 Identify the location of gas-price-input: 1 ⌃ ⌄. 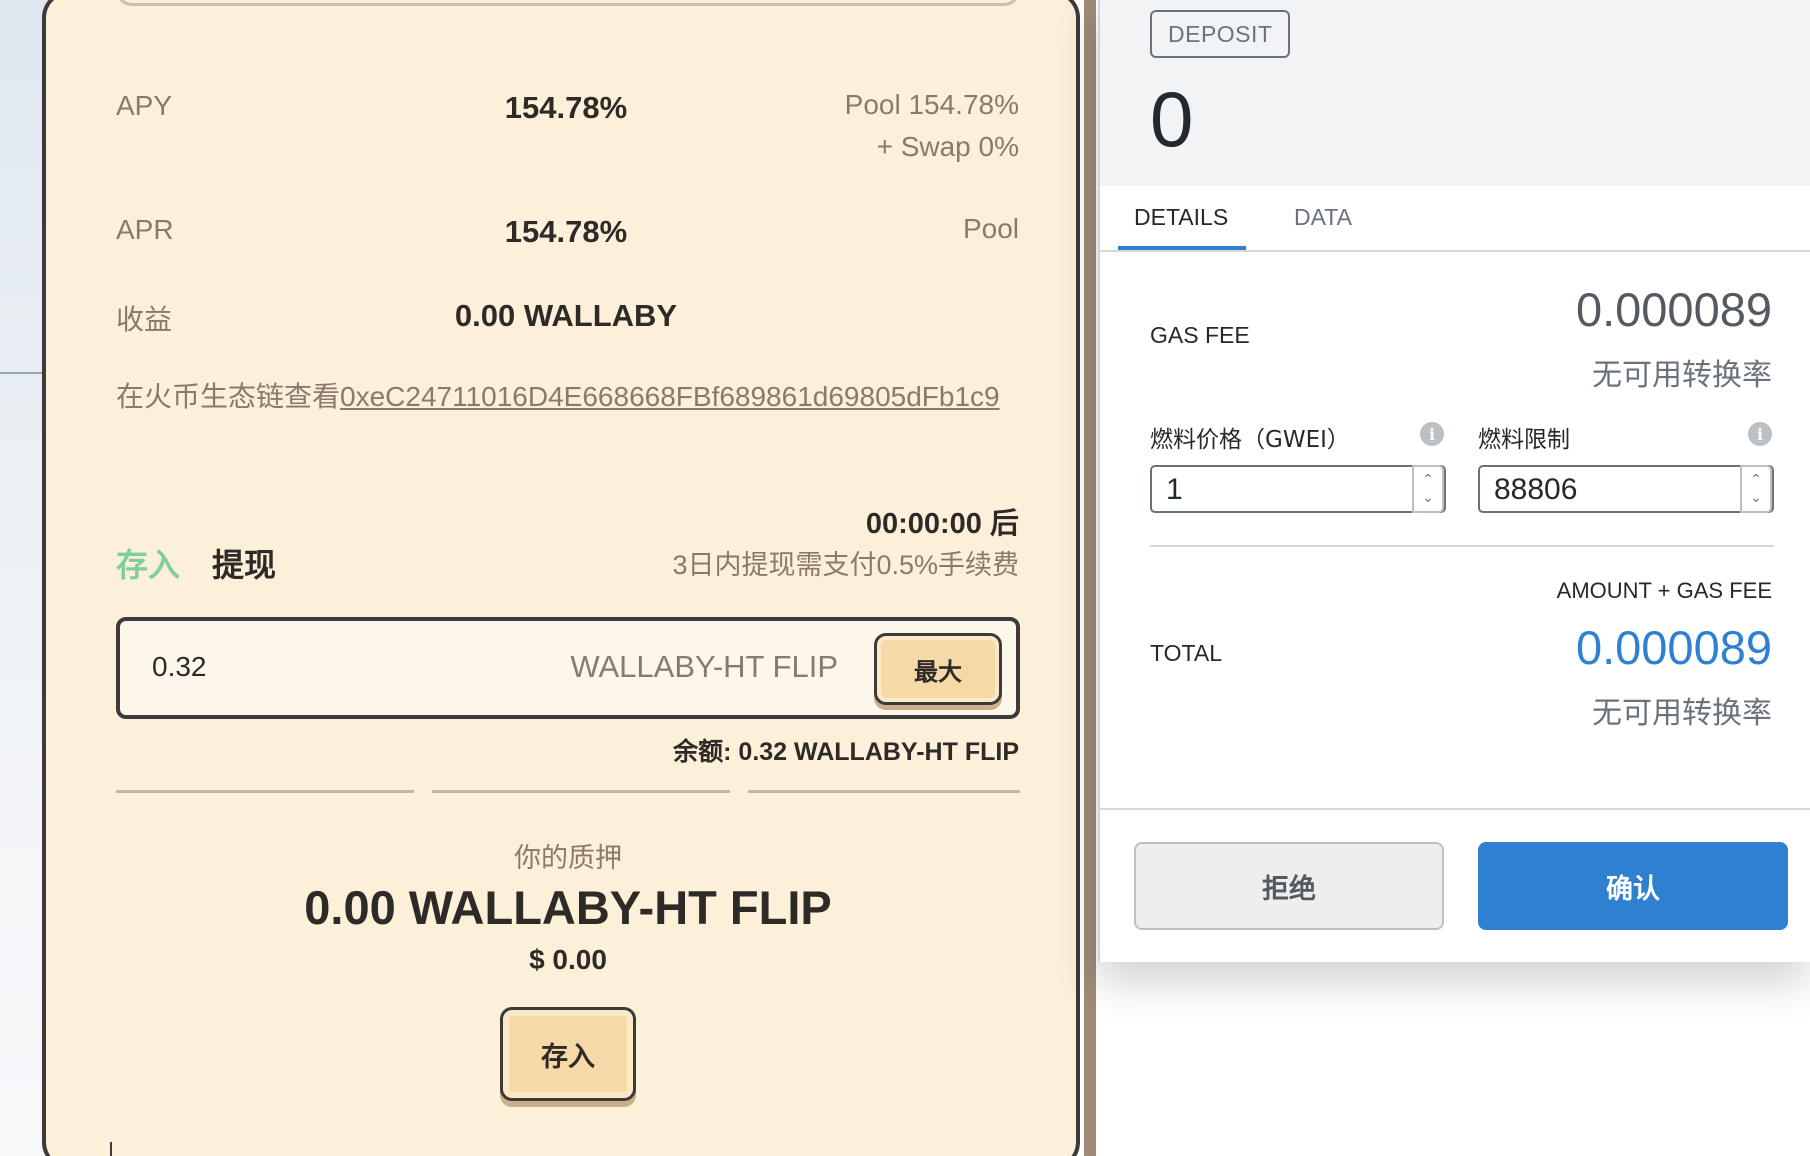
(1298, 489).